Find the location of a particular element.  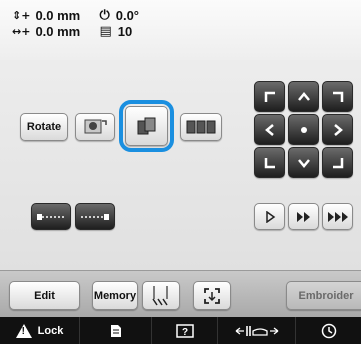

settings-button is located at coordinates (328, 330).